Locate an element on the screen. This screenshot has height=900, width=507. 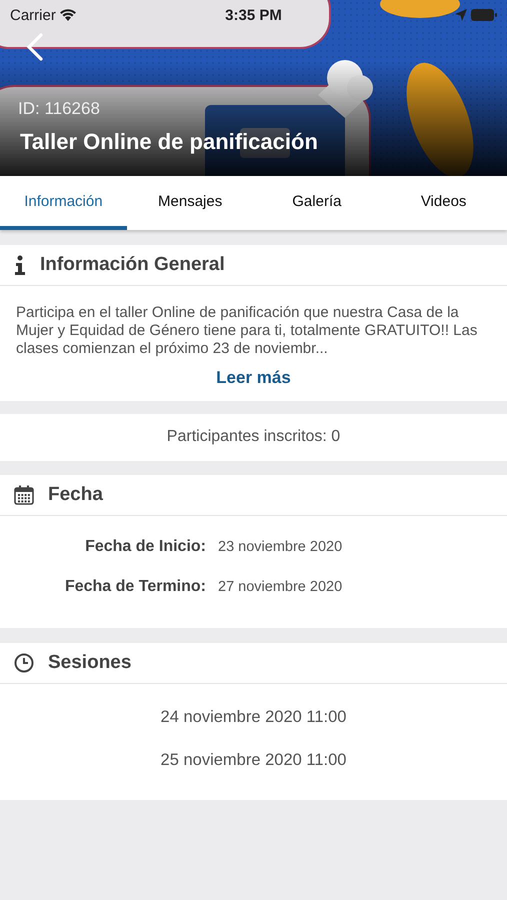
tab: Videos is located at coordinates (443, 203).